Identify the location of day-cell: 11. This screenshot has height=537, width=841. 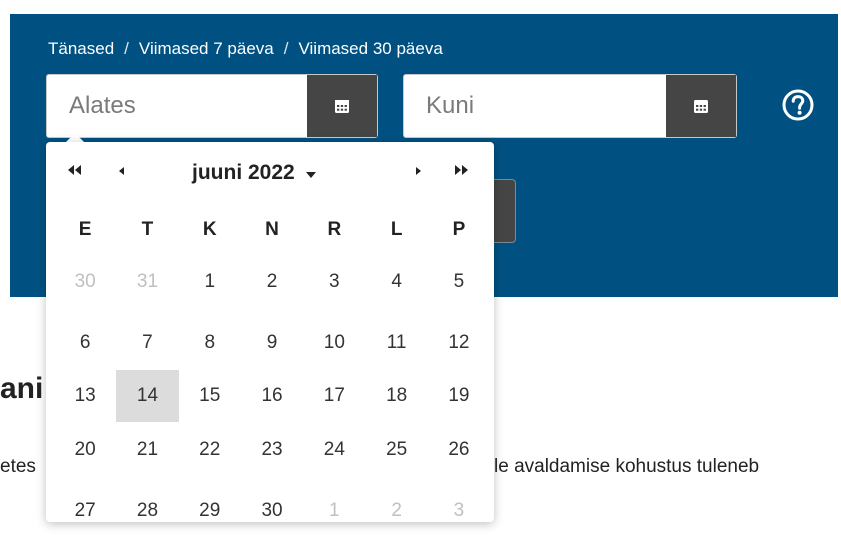
(396, 343).